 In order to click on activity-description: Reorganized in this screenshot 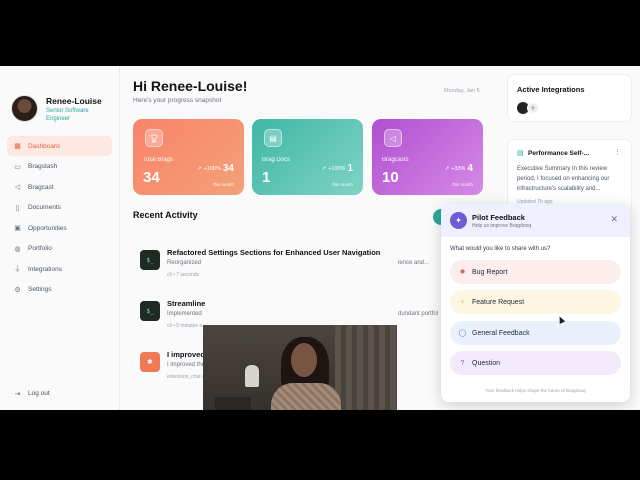, I will do `click(184, 263)`.